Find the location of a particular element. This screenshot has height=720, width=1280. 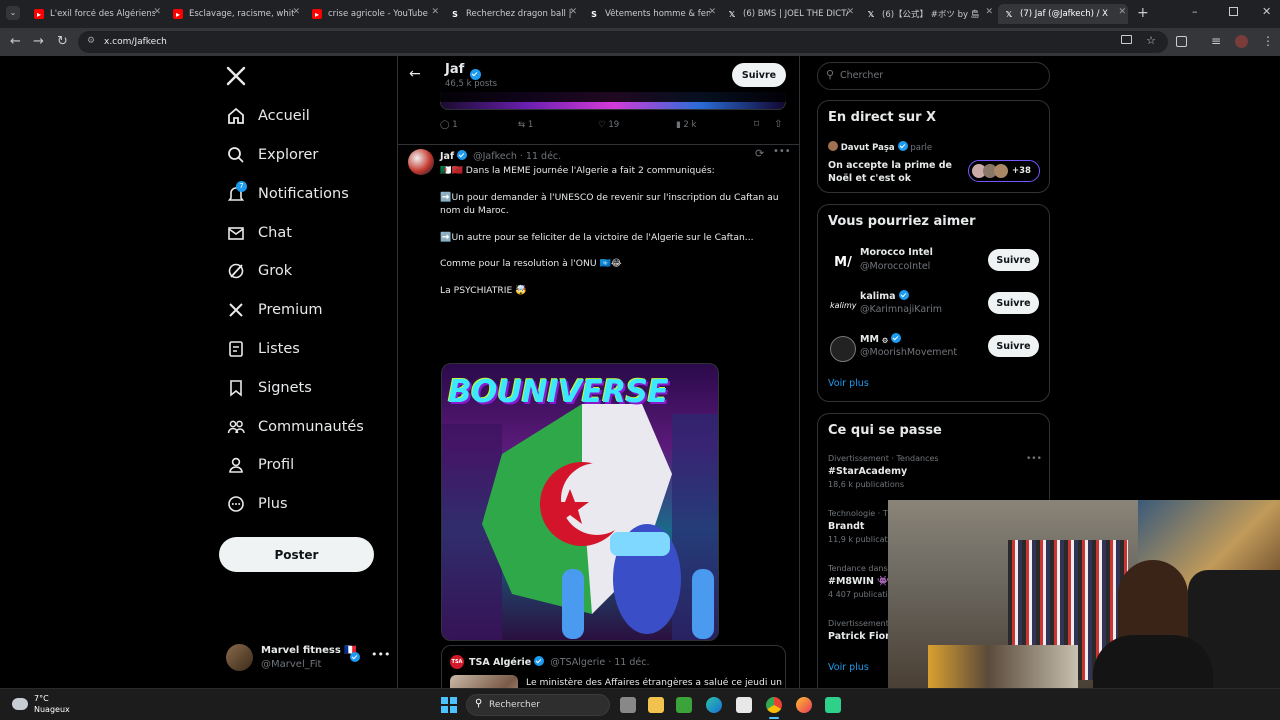

task-view-icon is located at coordinates (628, 705).